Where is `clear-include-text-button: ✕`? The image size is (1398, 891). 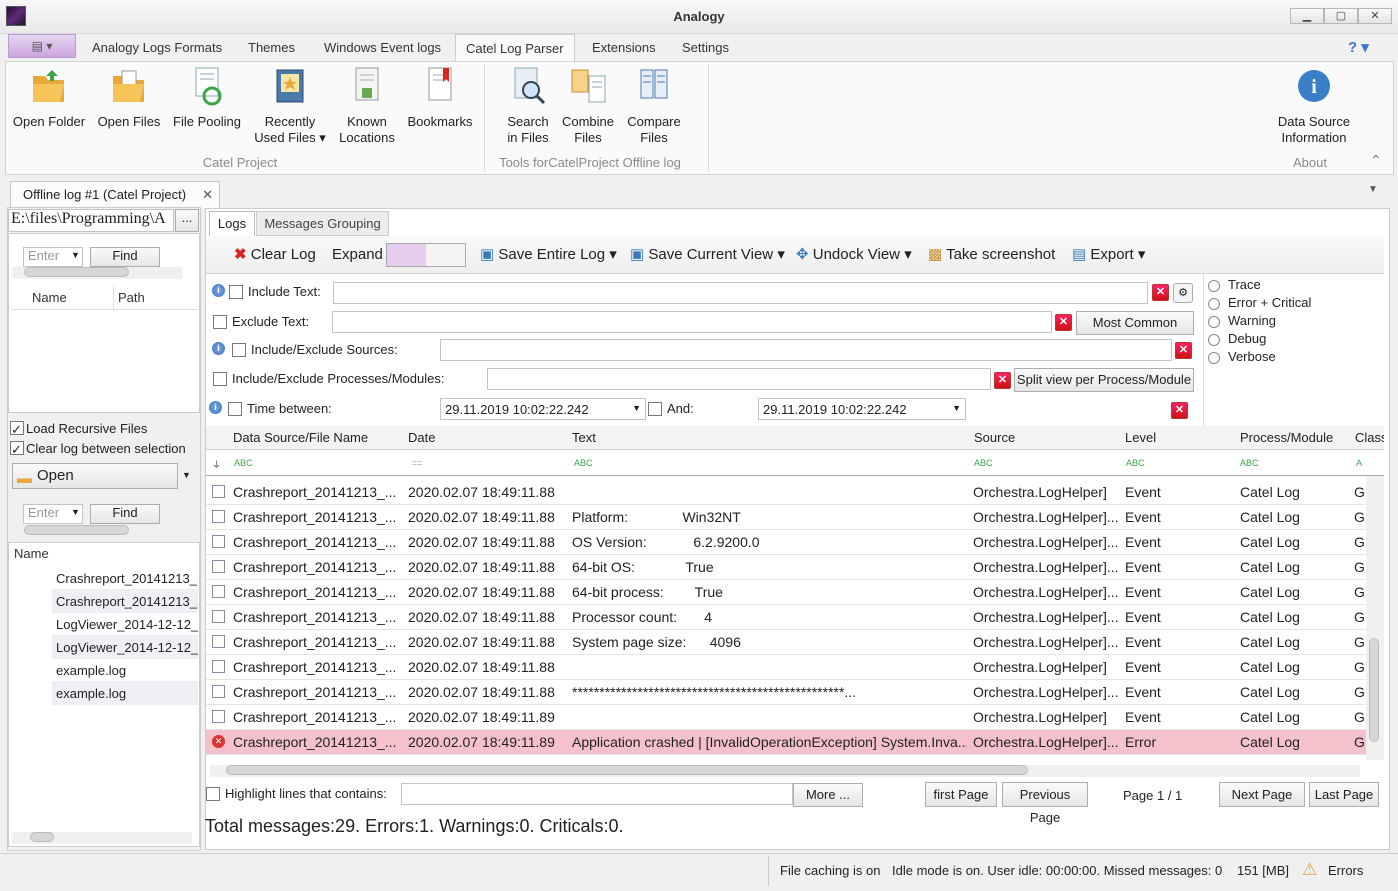 clear-include-text-button: ✕ is located at coordinates (1160, 292).